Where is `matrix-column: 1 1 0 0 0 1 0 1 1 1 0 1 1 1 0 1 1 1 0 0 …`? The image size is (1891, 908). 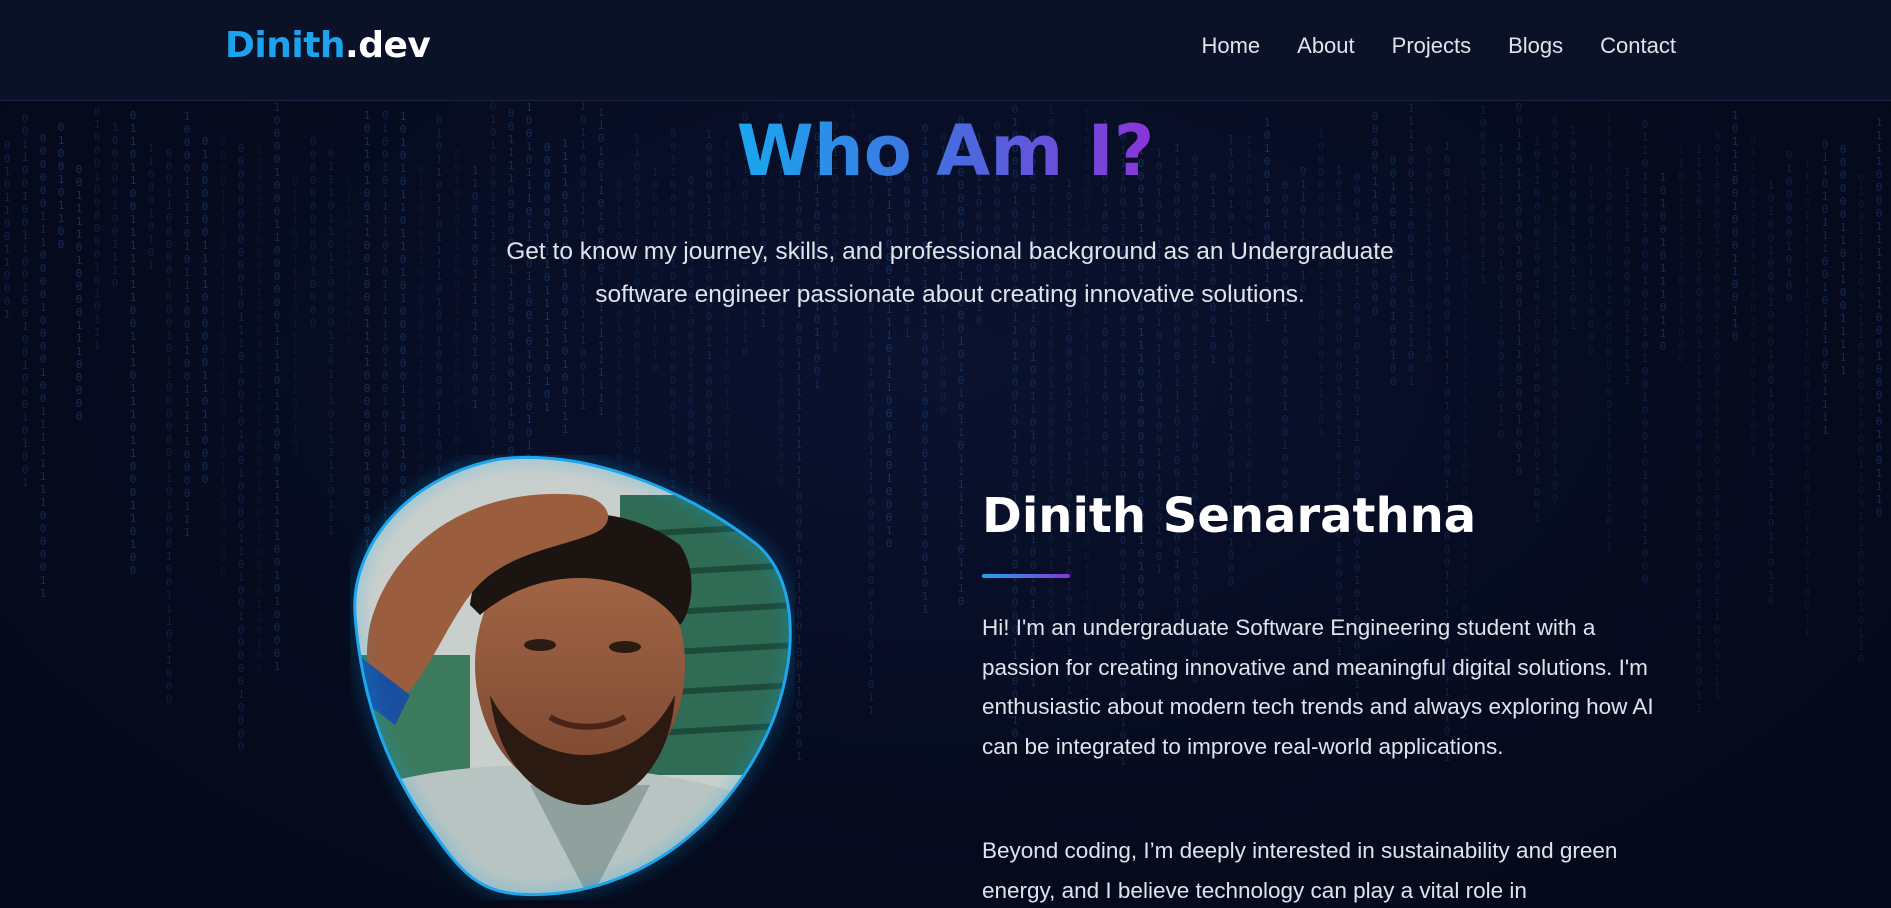 matrix-column: 1 1 0 0 0 1 0 1 1 1 0 1 1 1 0 1 1 1 0 0 … is located at coordinates (1141, 378).